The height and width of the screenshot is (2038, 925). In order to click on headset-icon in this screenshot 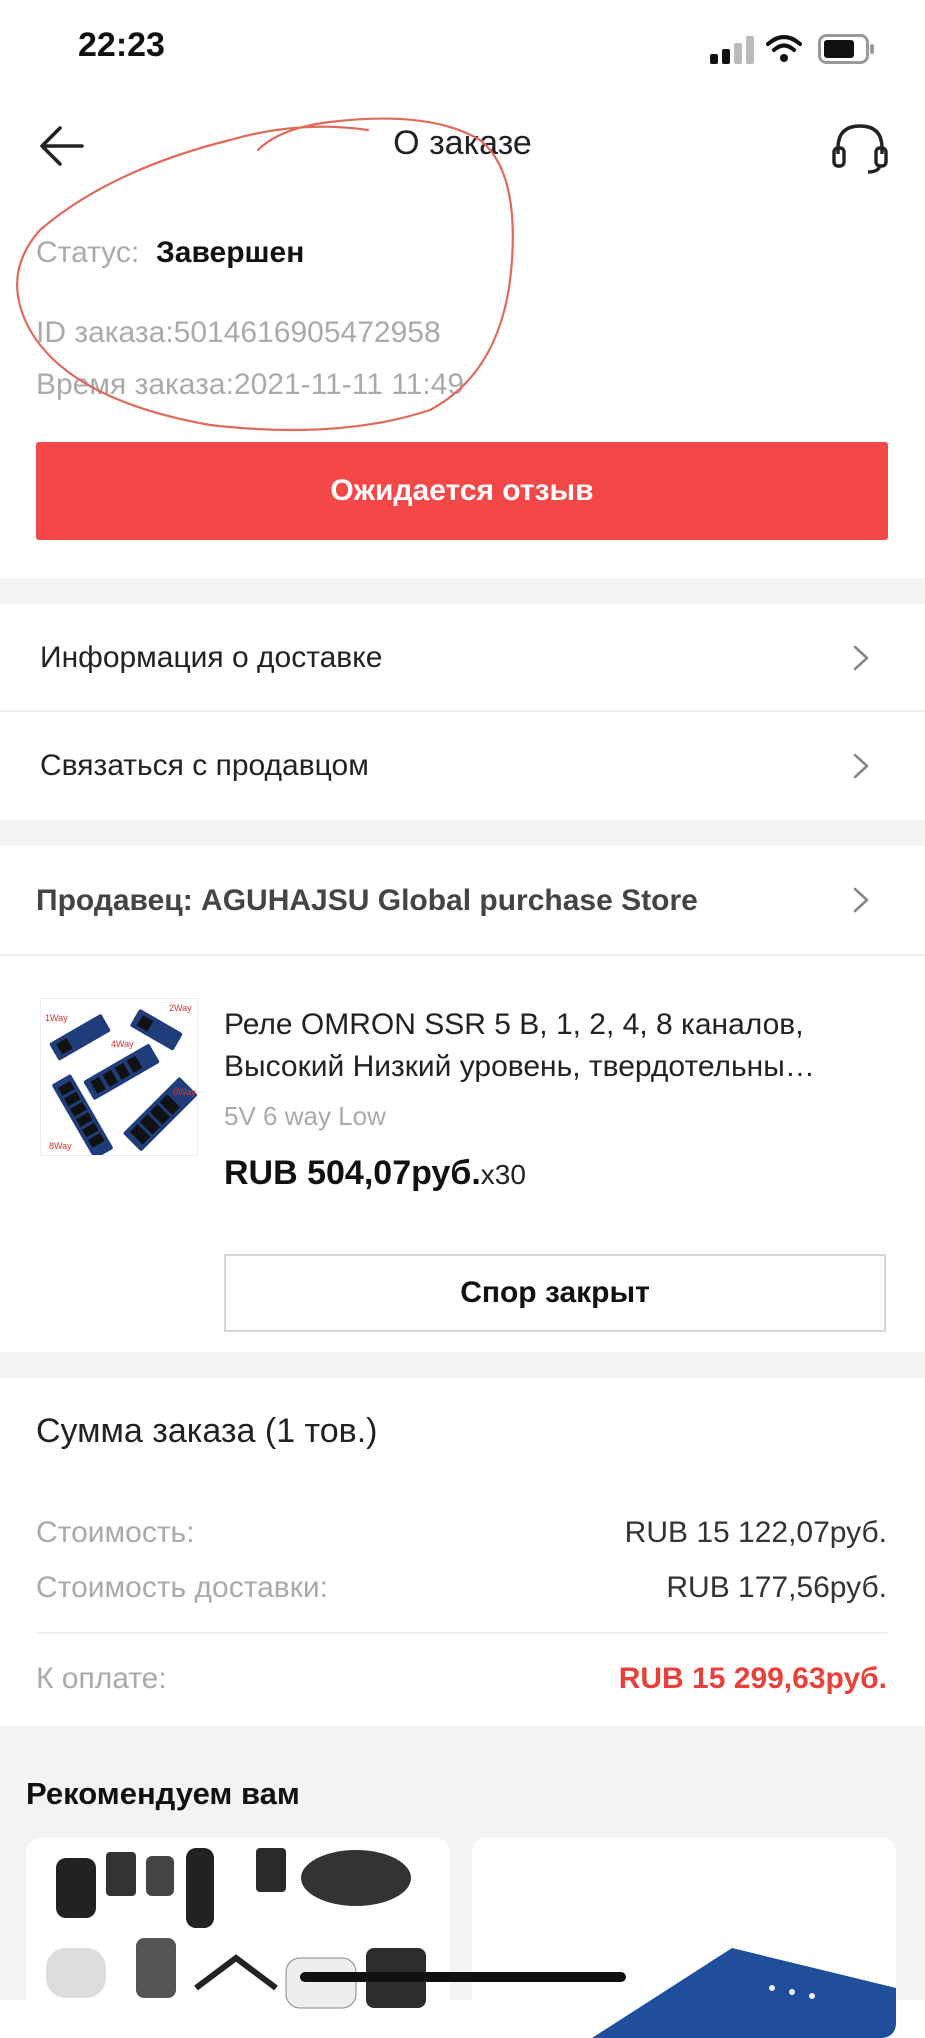, I will do `click(860, 148)`.